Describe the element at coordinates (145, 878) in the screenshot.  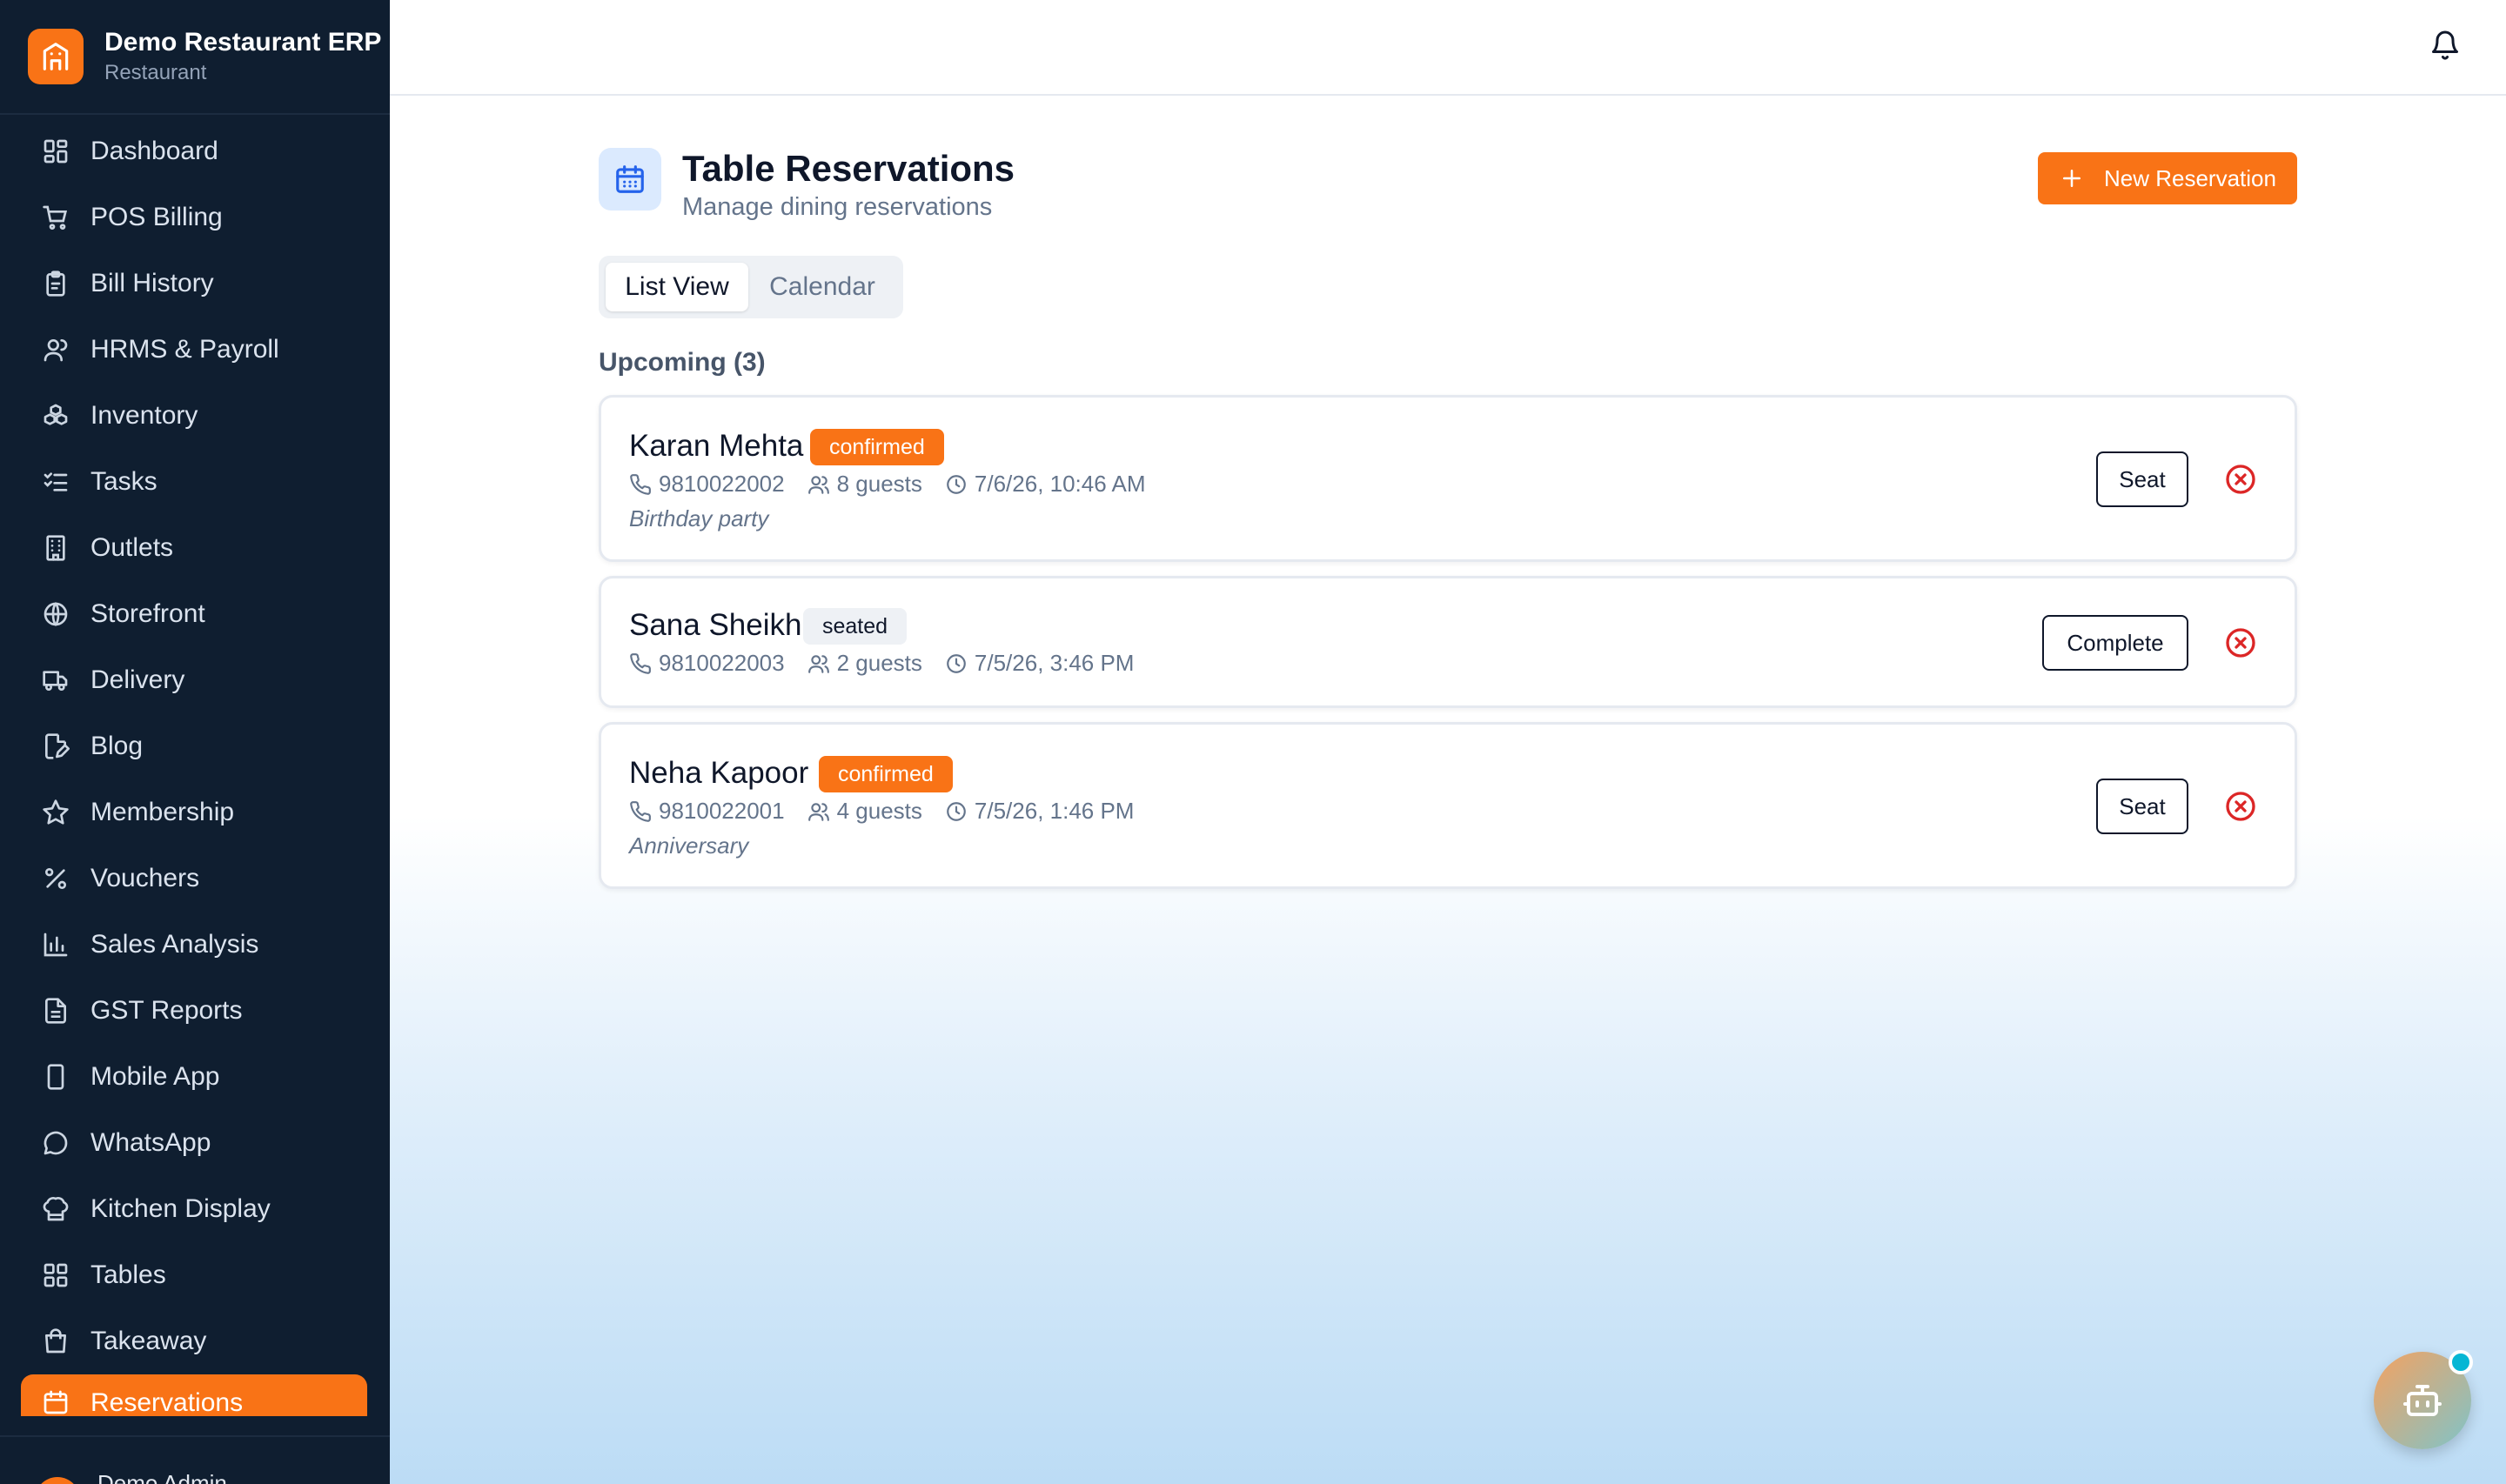
I see `sidebar-item-label: Vouchers` at that location.